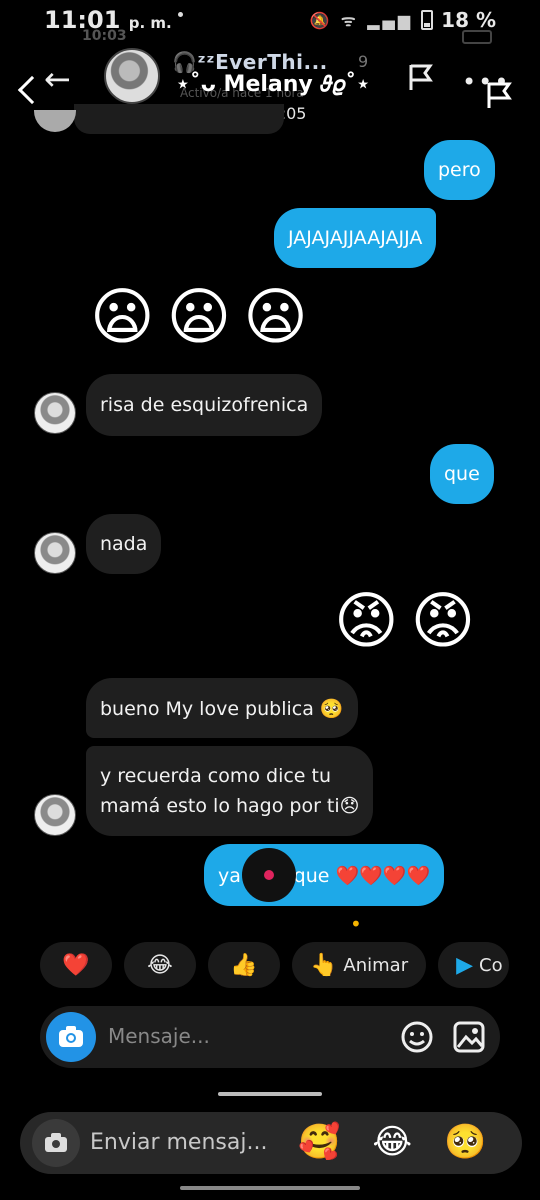 This screenshot has width=540, height=1200. What do you see at coordinates (477, 37) in the screenshot?
I see `inner-battery-icon` at bounding box center [477, 37].